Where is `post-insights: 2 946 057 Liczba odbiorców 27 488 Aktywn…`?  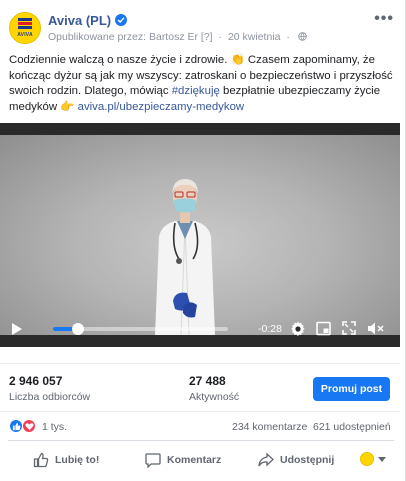
post-insights: 2 946 057 Liczba odbiorców 27 488 Aktywn… is located at coordinates (200, 387).